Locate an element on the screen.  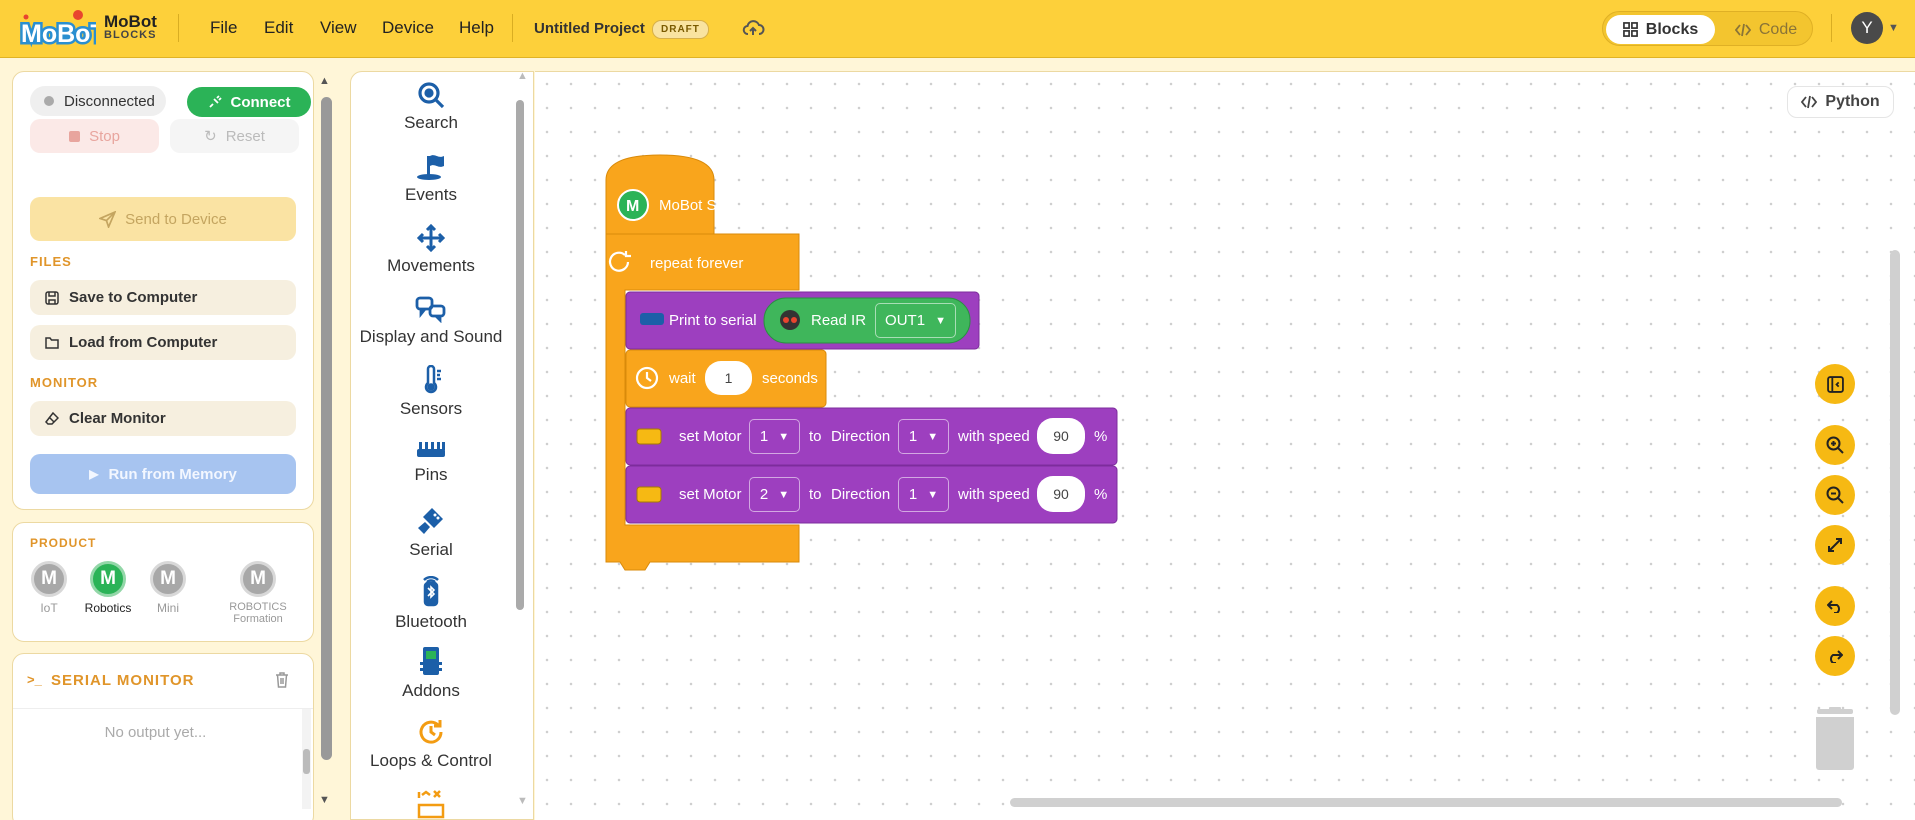
category-display-and-sound: Display and Sound is located at coordinates (431, 321).